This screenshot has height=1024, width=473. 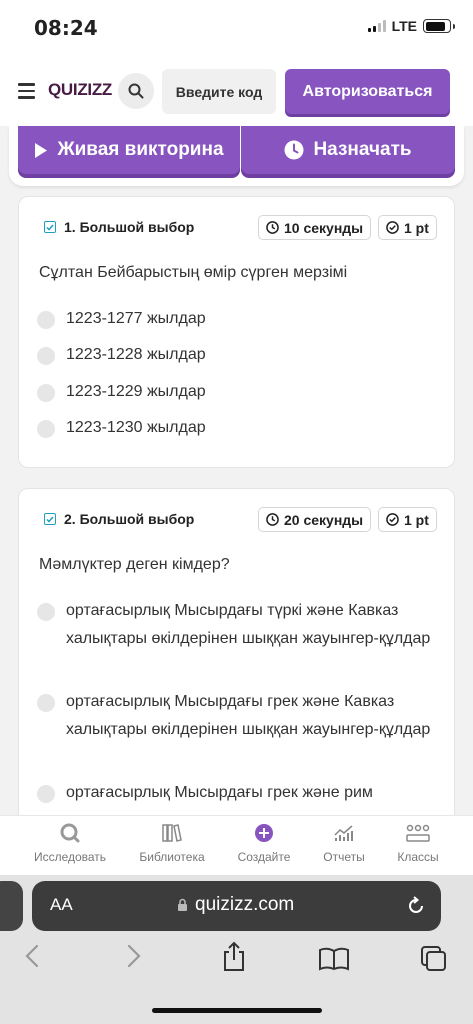 What do you see at coordinates (362, 149) in the screenshot?
I see `assign-label: Назначать` at bounding box center [362, 149].